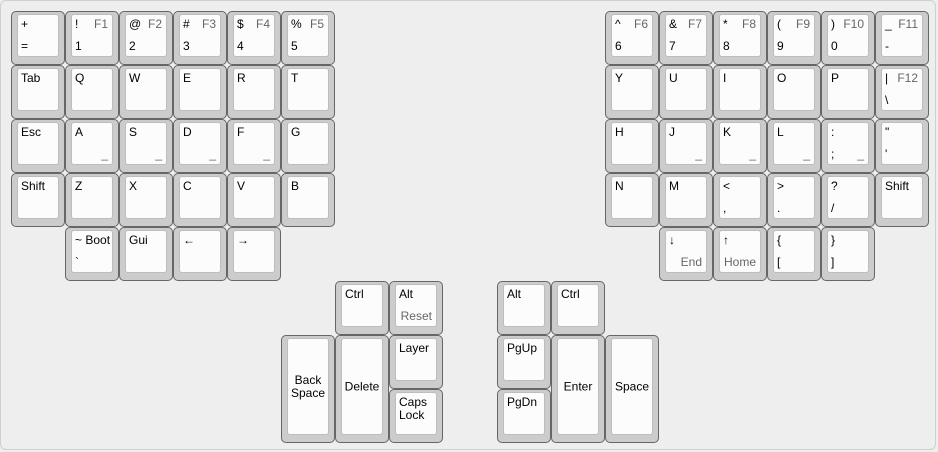  Describe the element at coordinates (38, 38) in the screenshot. I see `key-plus: + =` at that location.